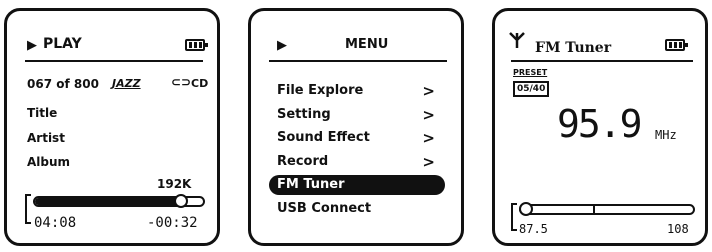 The image size is (712, 252). Describe the element at coordinates (357, 162) in the screenshot. I see `menu-item-record: Record >` at that location.